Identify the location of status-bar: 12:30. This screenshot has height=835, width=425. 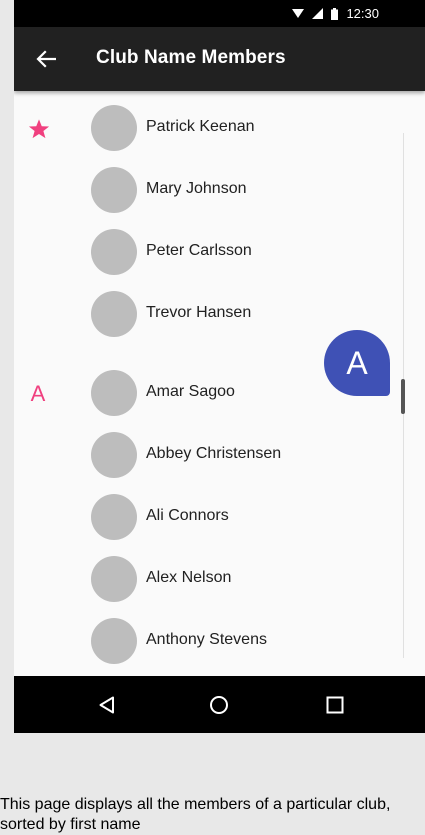
(219, 13).